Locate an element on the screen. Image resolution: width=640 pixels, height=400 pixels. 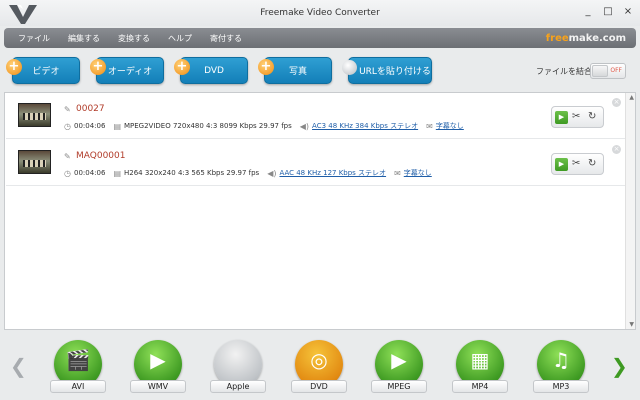
add-video-plus-icon: + is located at coordinates (14, 67).